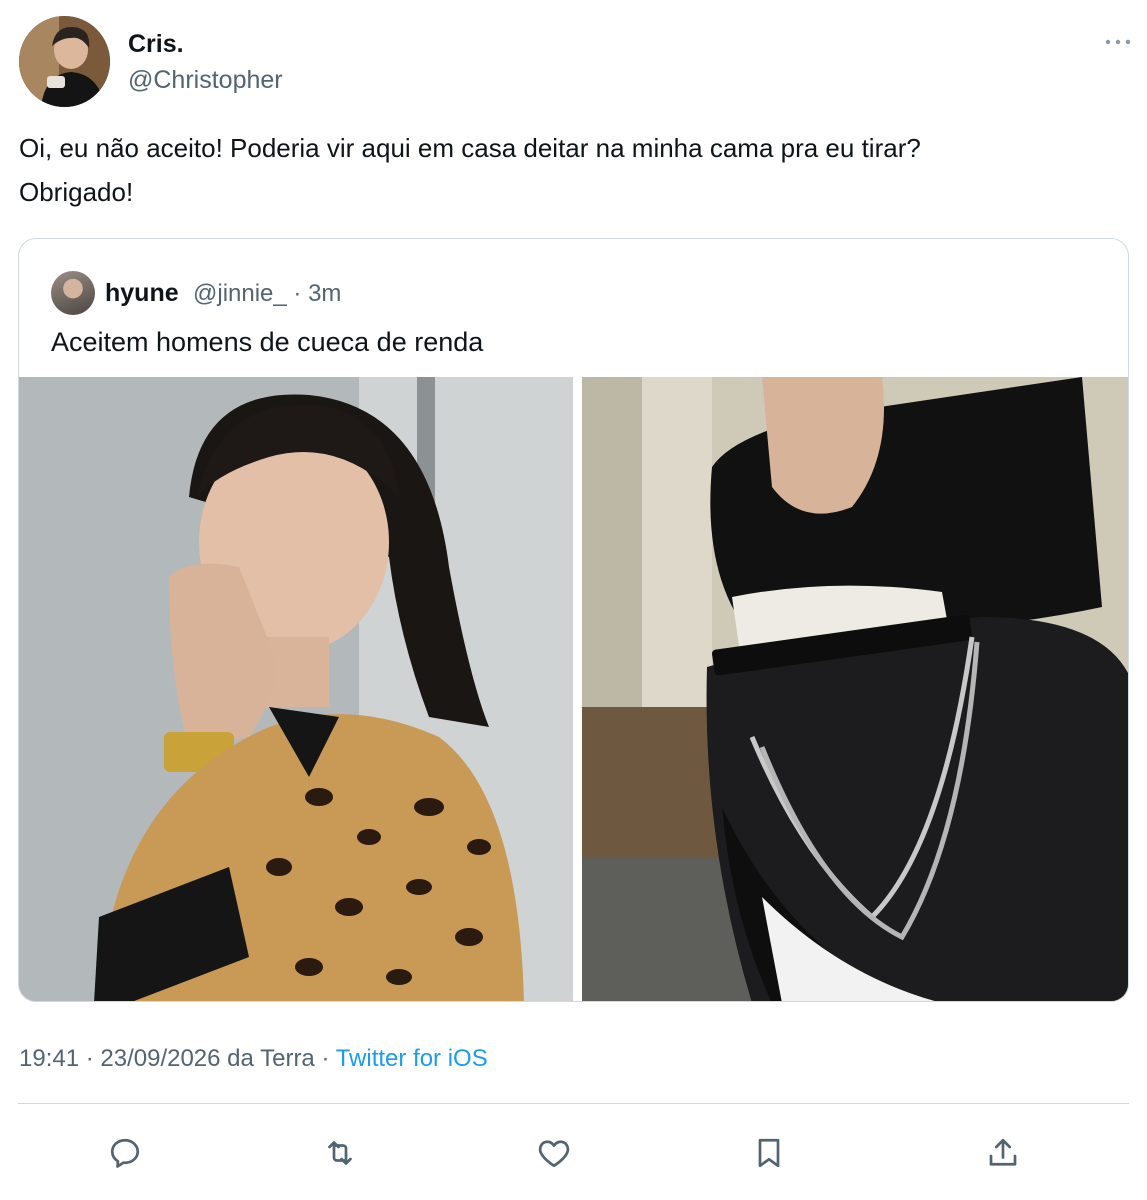 Image resolution: width=1147 pixels, height=1200 pixels. Describe the element at coordinates (412, 1058) in the screenshot. I see `tweet-source-link: Twitter for iOS` at that location.